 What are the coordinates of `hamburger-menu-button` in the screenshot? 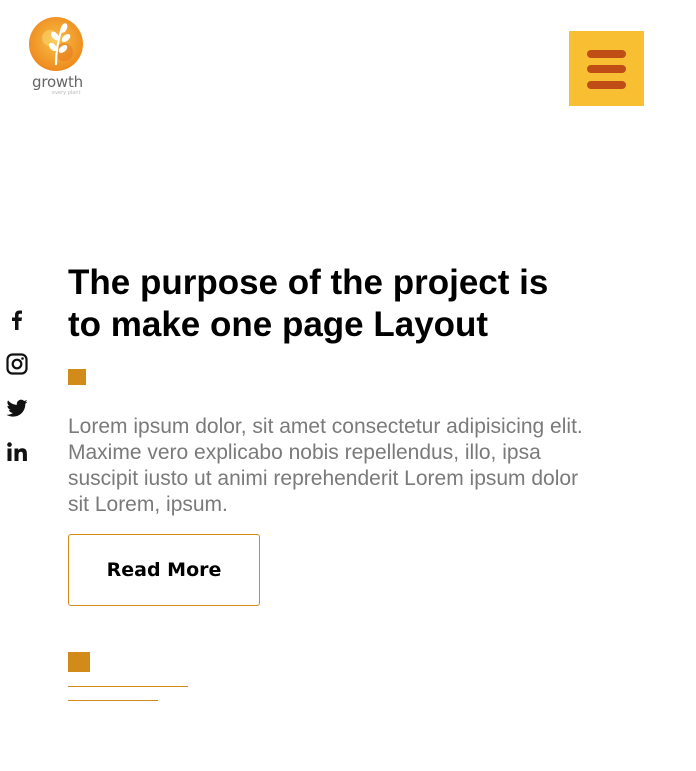 It's located at (606, 68).